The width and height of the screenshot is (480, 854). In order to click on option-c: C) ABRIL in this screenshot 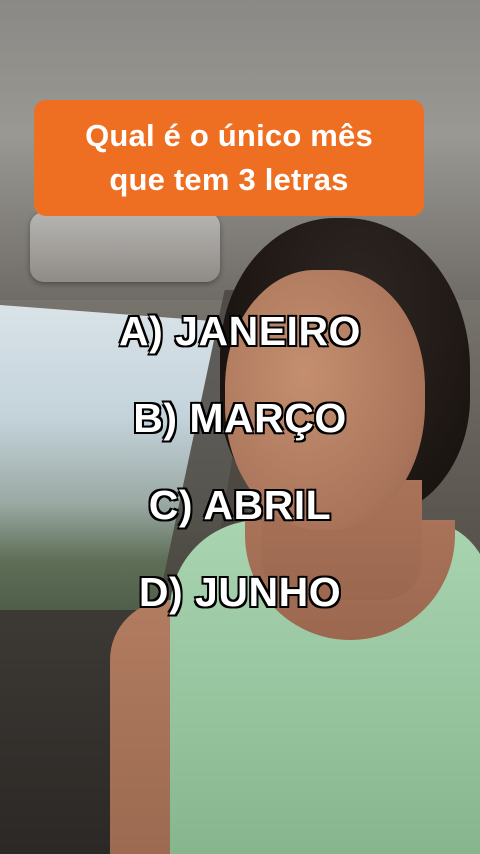, I will do `click(240, 505)`.